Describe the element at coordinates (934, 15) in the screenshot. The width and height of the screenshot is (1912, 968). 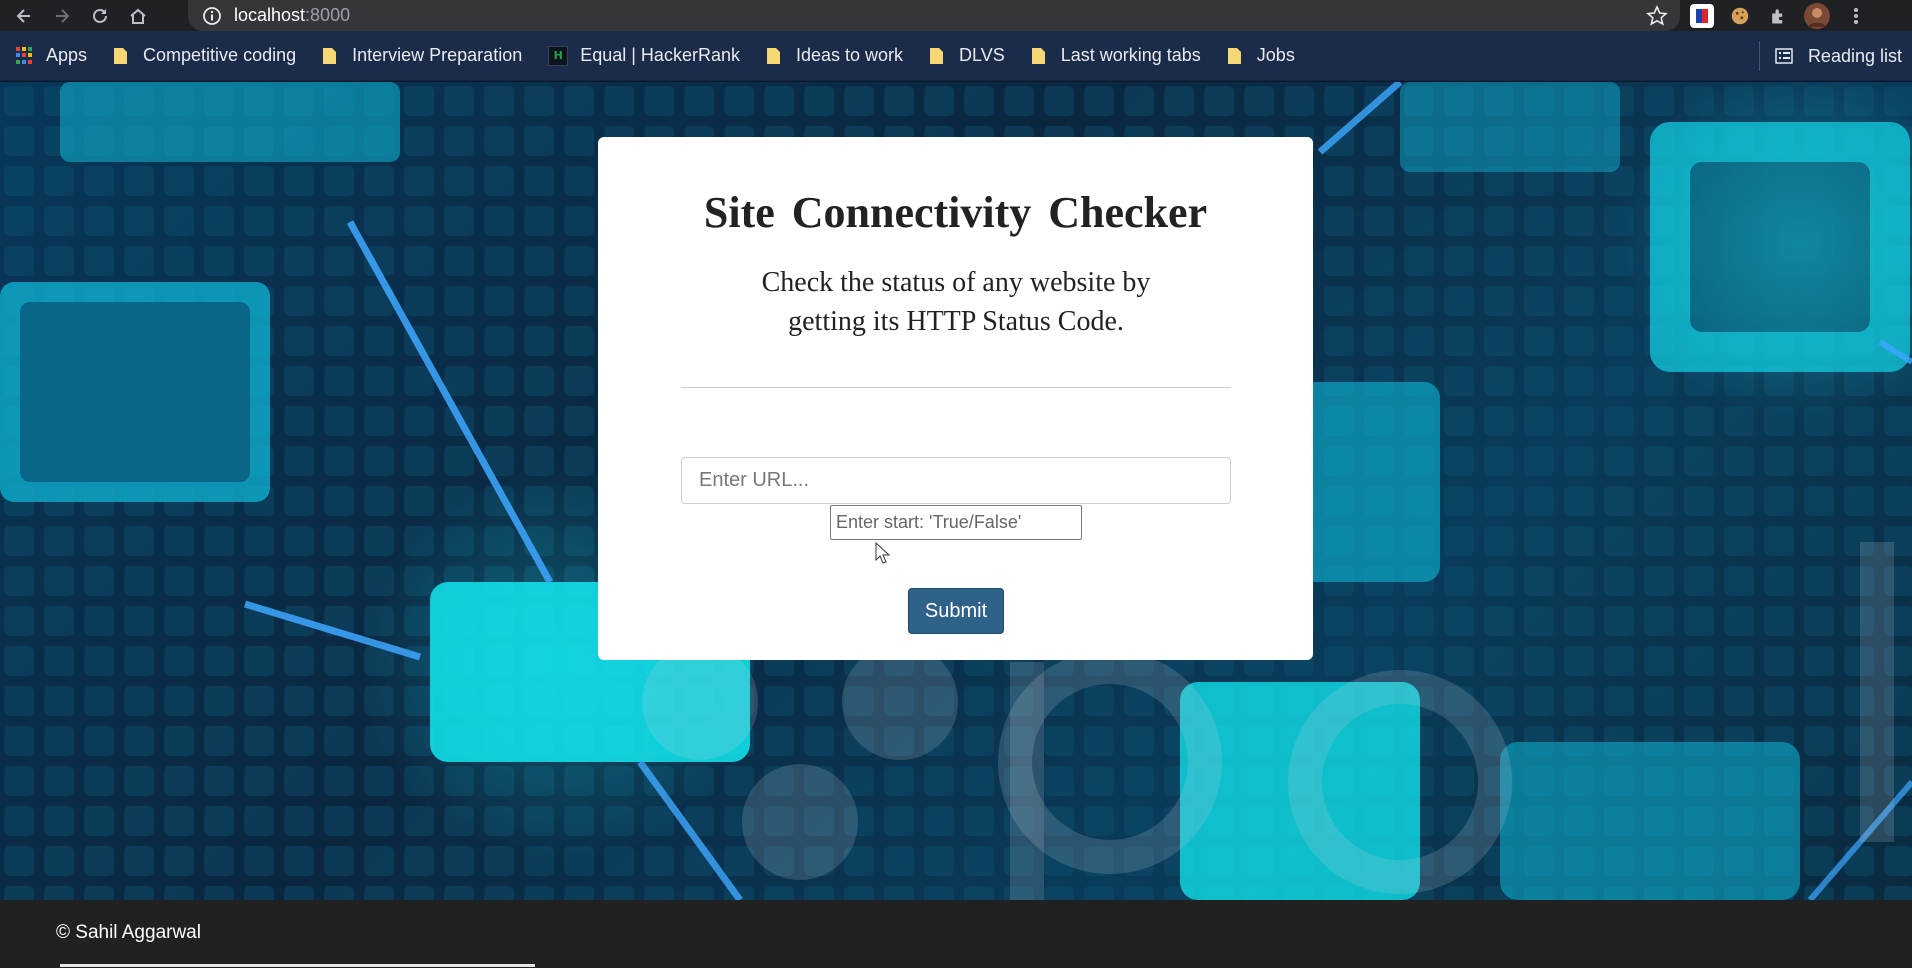
I see `address-bar: localhost:8000` at that location.